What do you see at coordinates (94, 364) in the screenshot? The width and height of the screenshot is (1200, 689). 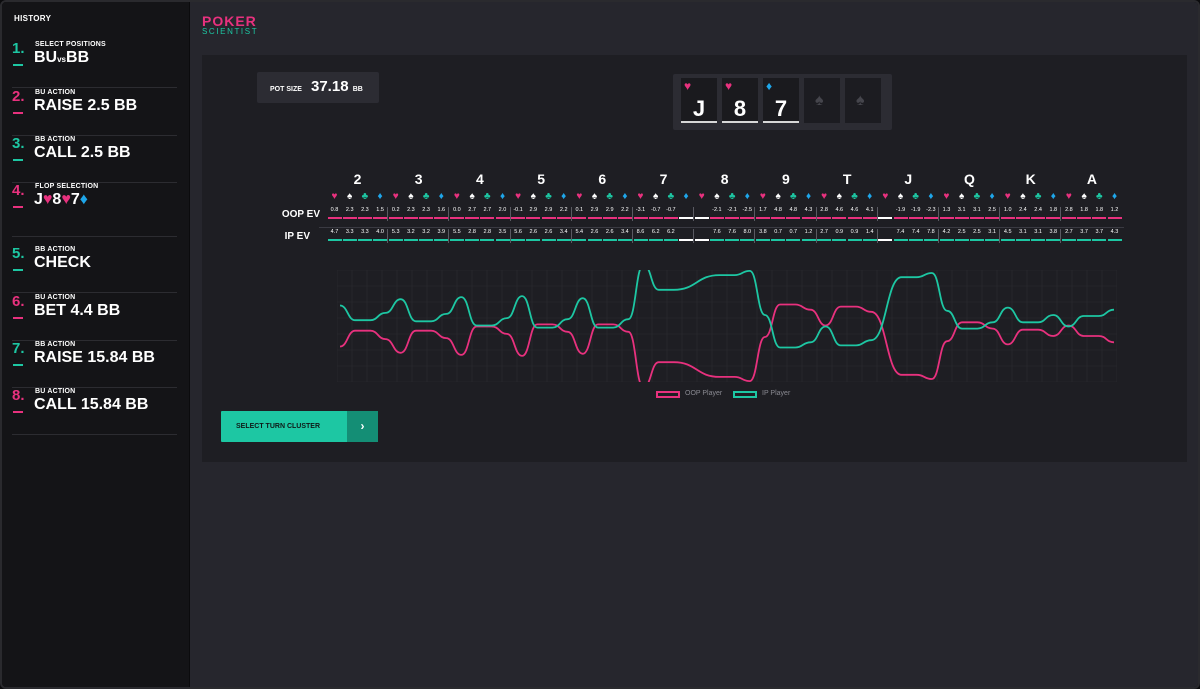 I see `history-step: 7. BB ACTION RAISE 15.84 BB` at bounding box center [94, 364].